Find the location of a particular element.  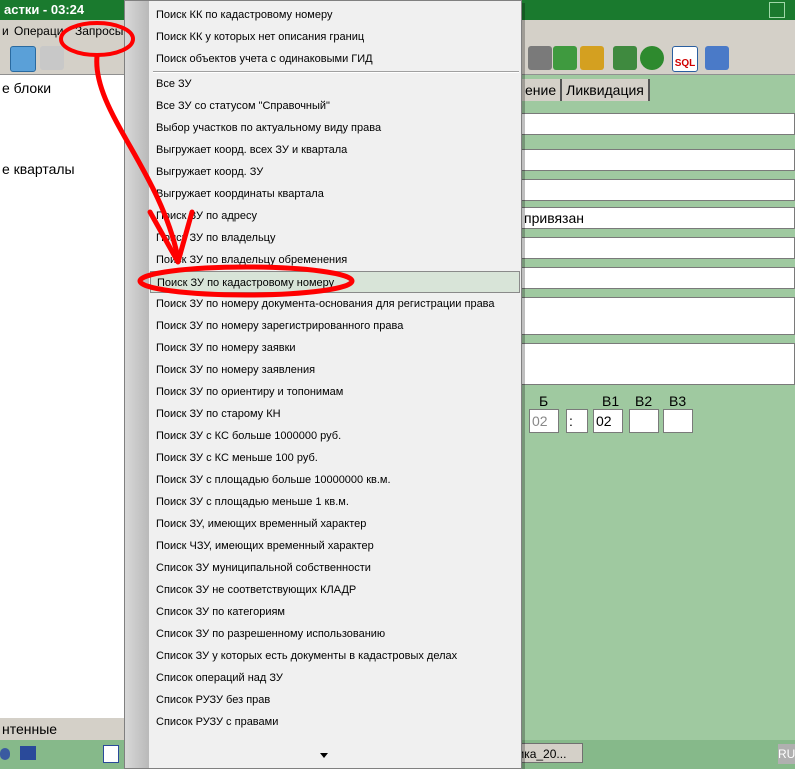

tab-strip: ение Ликвидация is located at coordinates (585, 90).